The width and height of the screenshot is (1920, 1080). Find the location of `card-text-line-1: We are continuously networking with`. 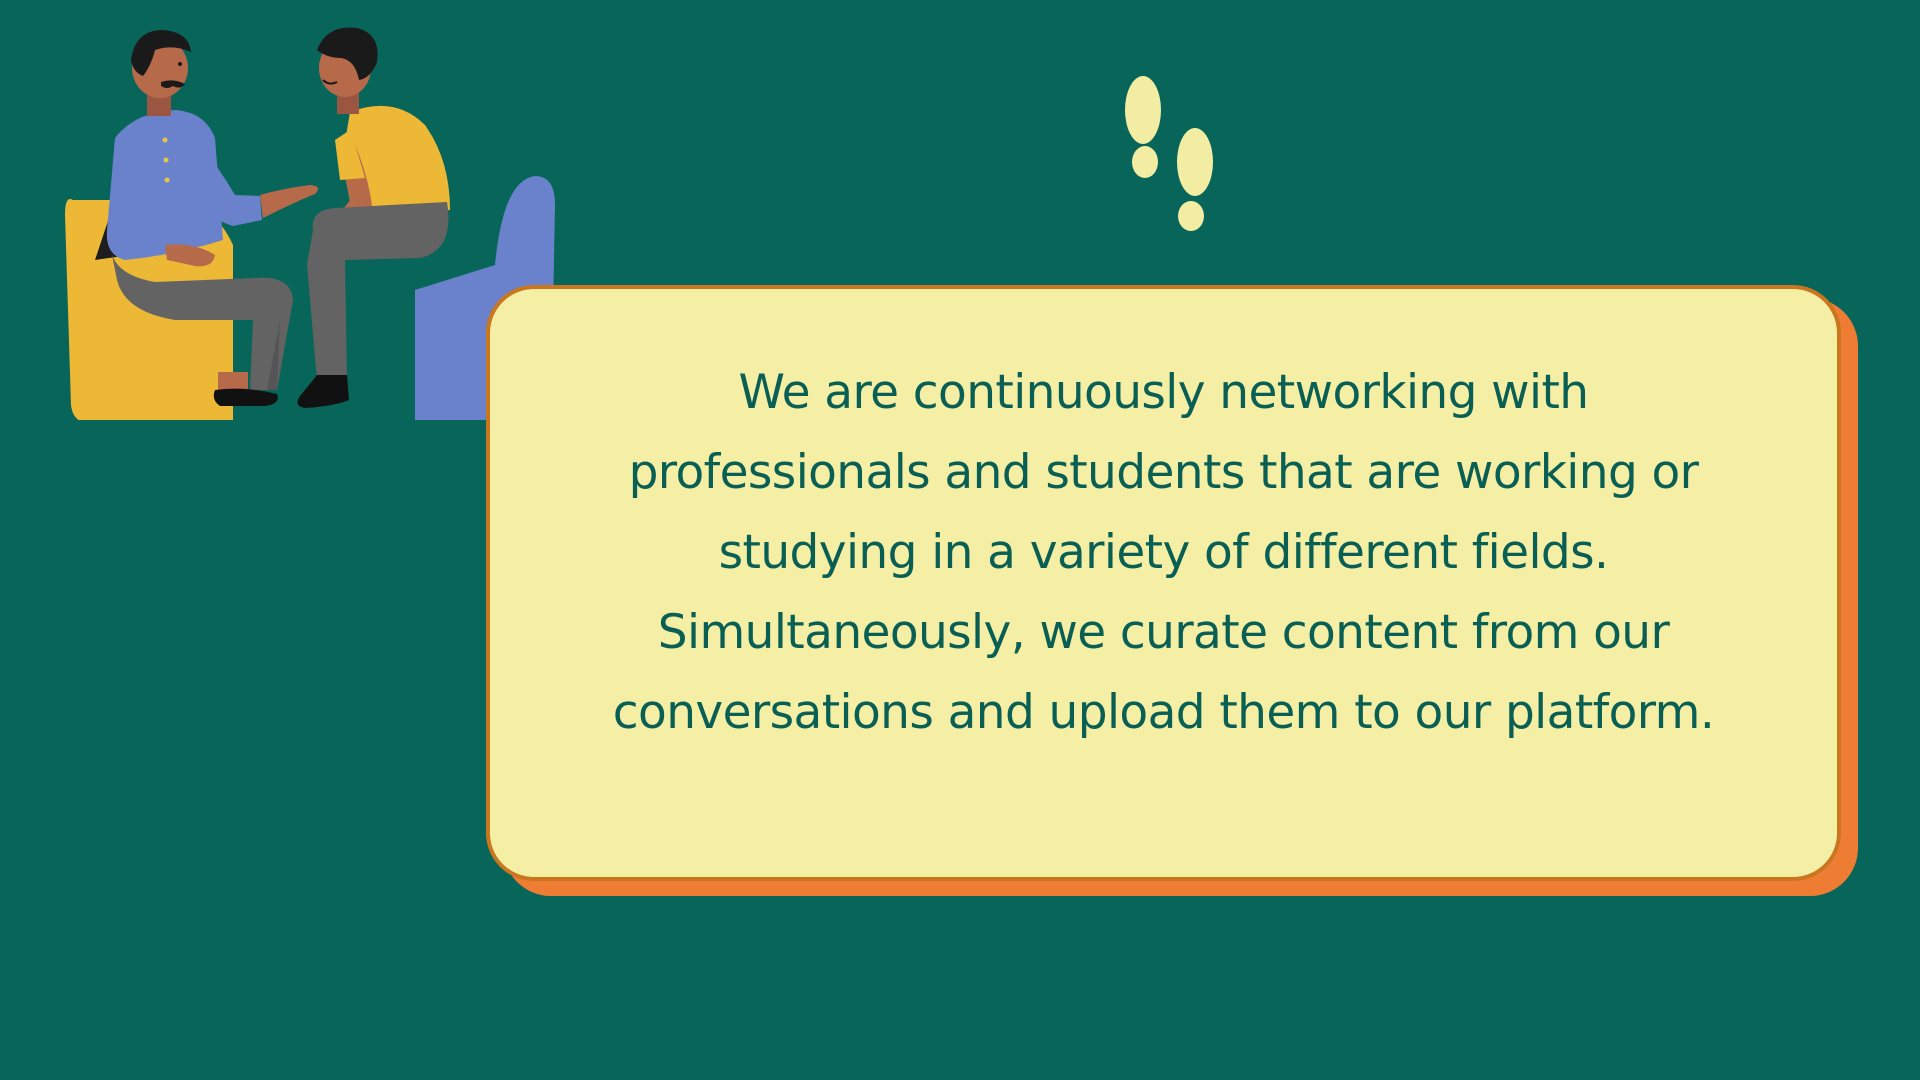

card-text-line-1: We are continuously networking with is located at coordinates (1163, 392).